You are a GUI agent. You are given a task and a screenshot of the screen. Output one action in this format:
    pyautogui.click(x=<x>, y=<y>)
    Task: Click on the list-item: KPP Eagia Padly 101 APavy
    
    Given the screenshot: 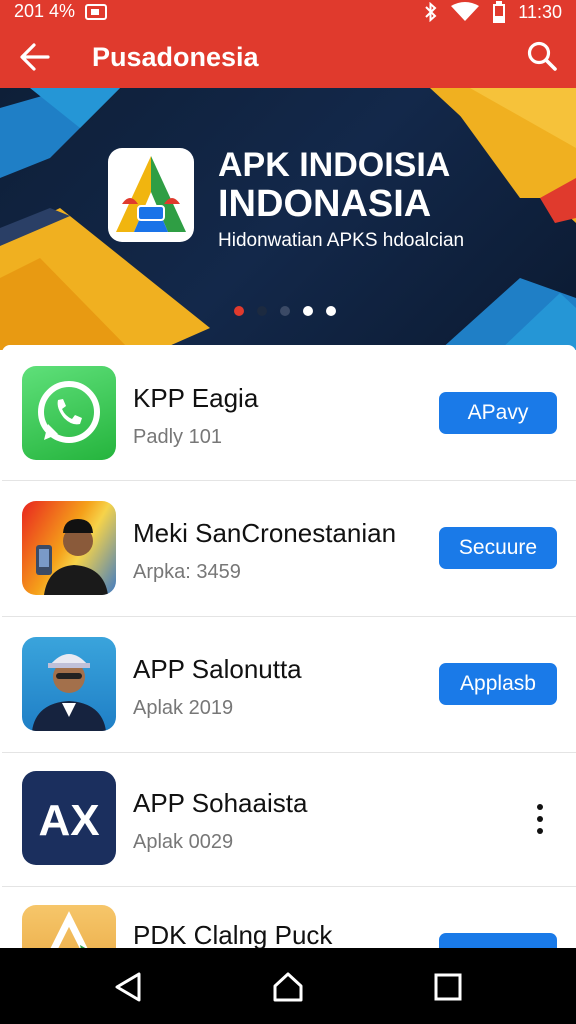 What is the action you would take?
    pyautogui.click(x=289, y=413)
    